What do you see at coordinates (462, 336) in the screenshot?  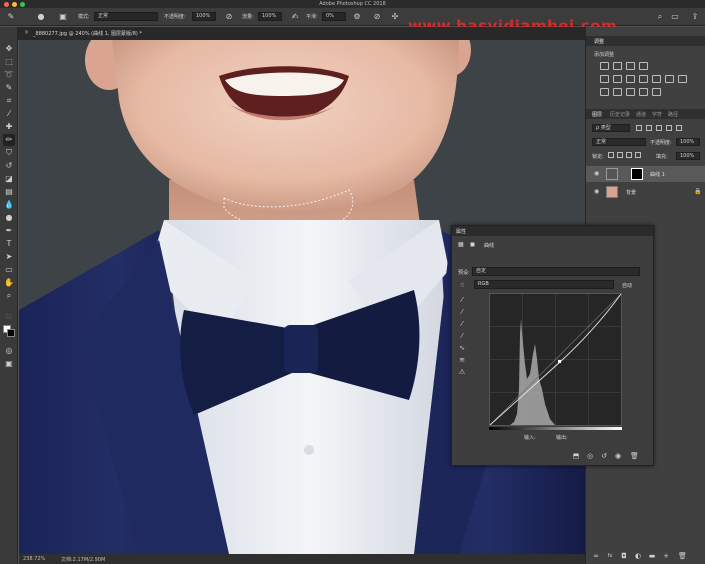 I see `white-point-eyedropper-icon: ⁄` at bounding box center [462, 336].